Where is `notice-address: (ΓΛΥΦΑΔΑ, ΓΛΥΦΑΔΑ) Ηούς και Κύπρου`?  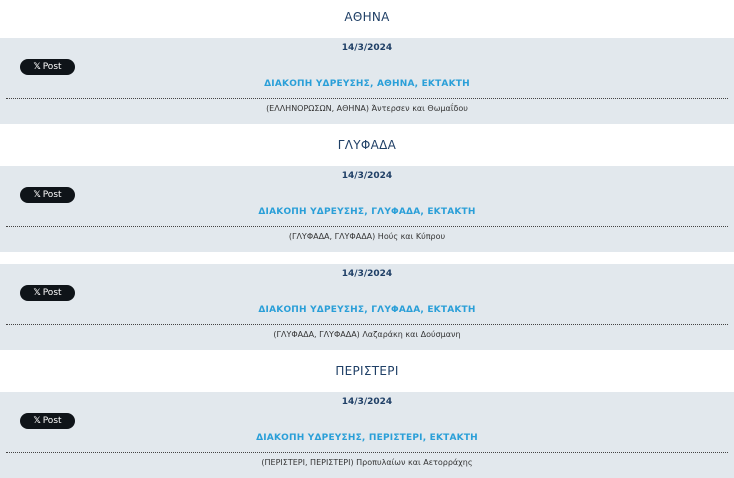 notice-address: (ΓΛΥΦΑΔΑ, ΓΛΥΦΑΔΑ) Ηούς και Κύπρου is located at coordinates (367, 236).